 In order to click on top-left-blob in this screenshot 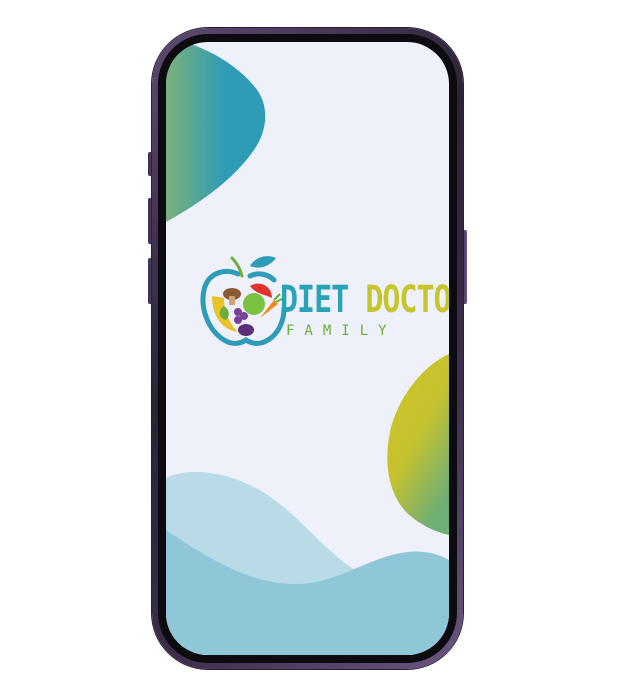, I will do `click(216, 132)`.